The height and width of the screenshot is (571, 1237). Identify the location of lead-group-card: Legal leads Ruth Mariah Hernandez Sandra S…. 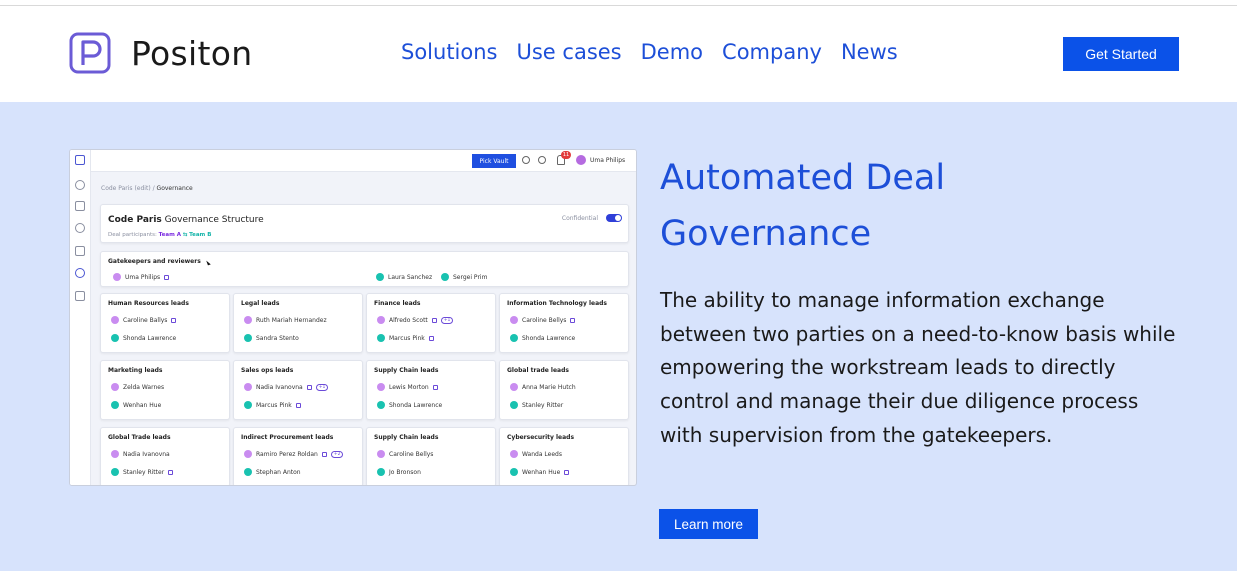
(298, 323).